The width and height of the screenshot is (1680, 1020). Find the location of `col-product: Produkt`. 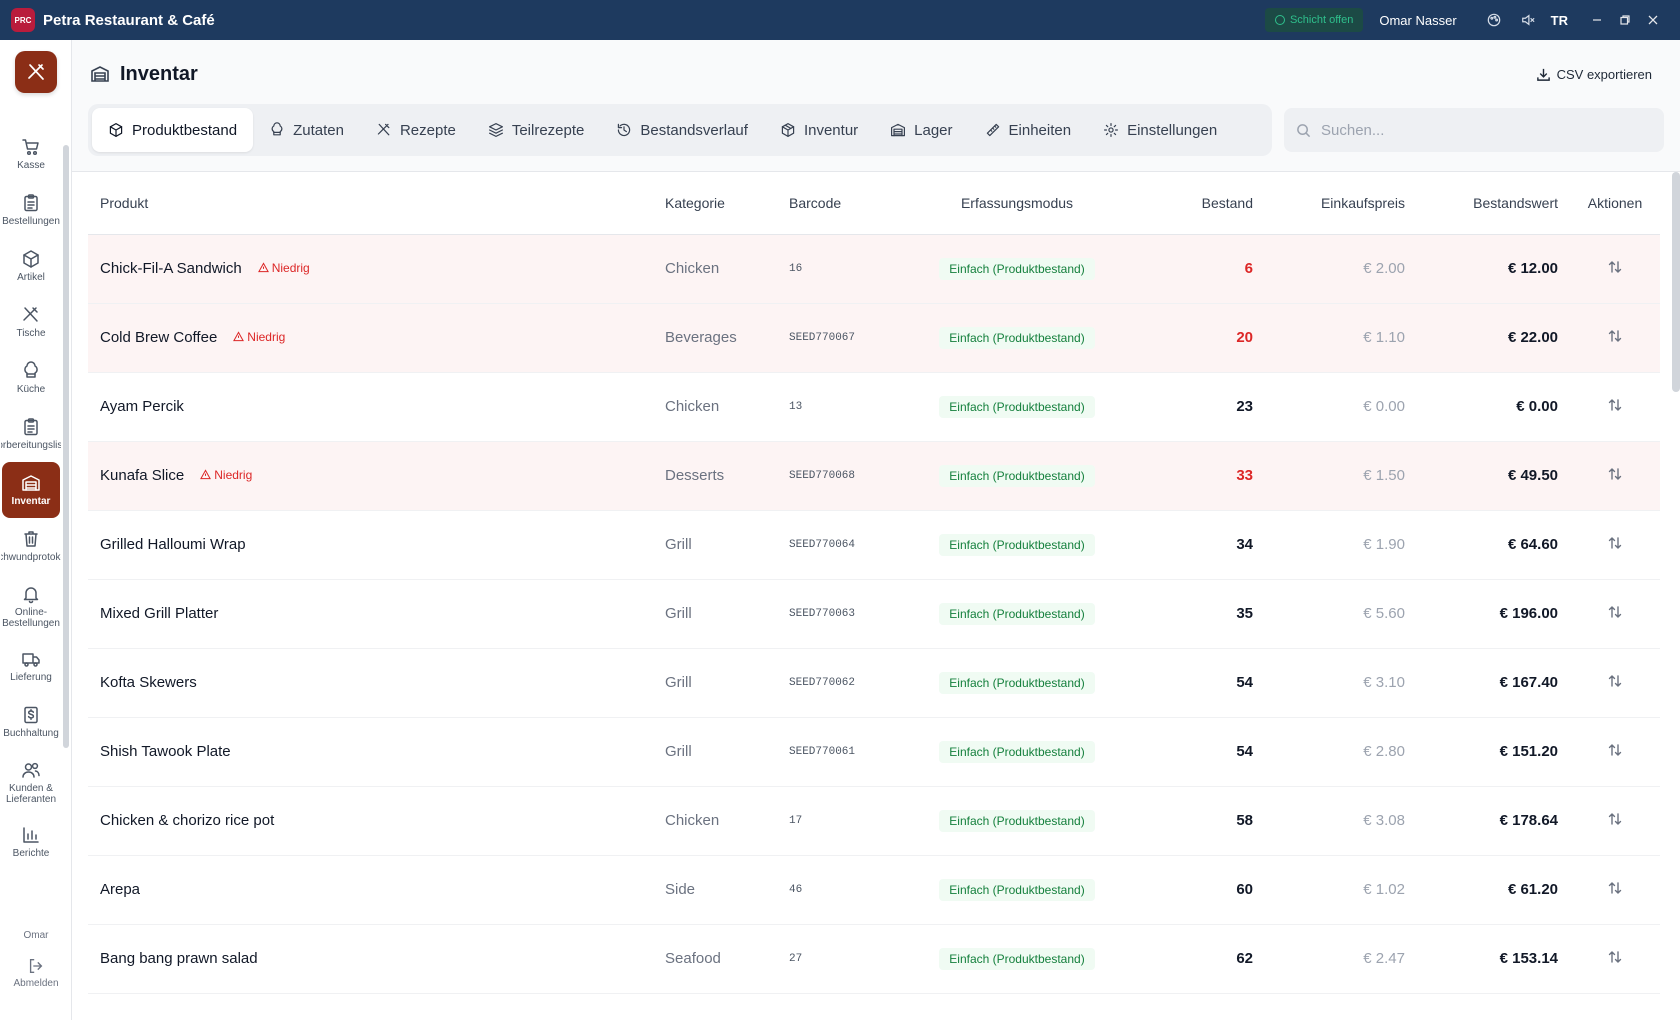

col-product: Produkt is located at coordinates (370, 203).